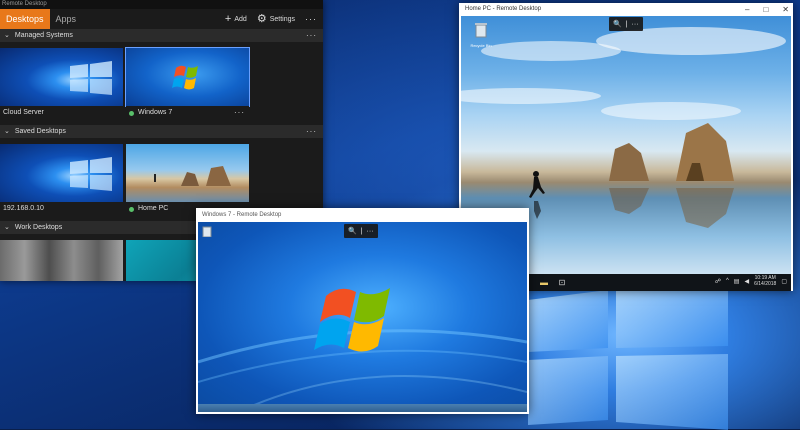  I want to click on tile-label: Cloud Server, so click(23, 112).